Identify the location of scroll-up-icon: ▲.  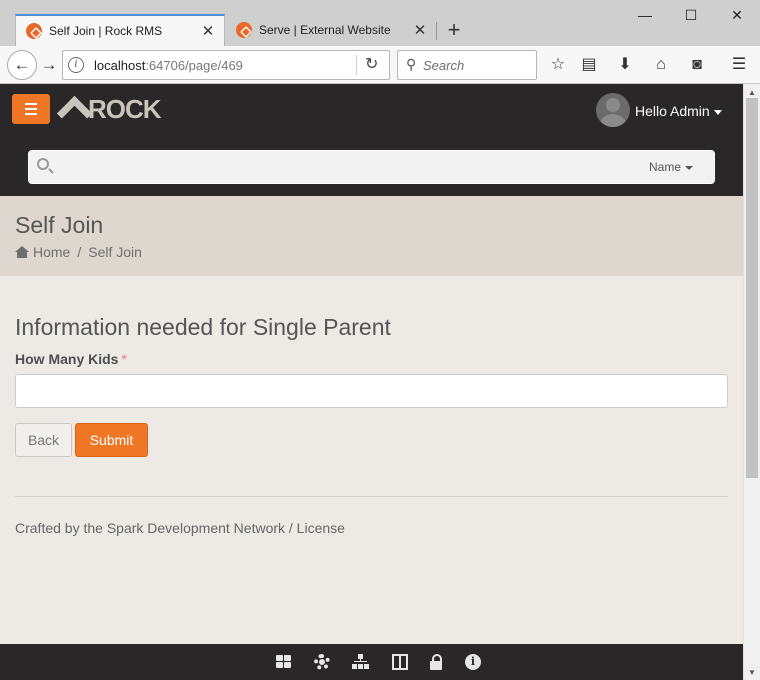
(752, 92).